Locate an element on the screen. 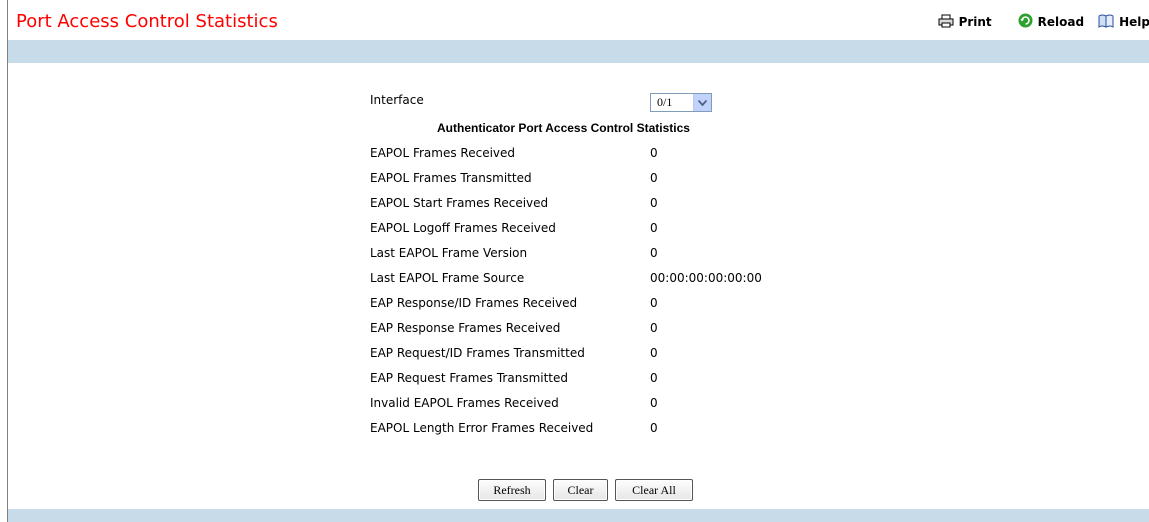 The width and height of the screenshot is (1149, 522). stat-label: Last EAPOL Frame Version is located at coordinates (449, 253).